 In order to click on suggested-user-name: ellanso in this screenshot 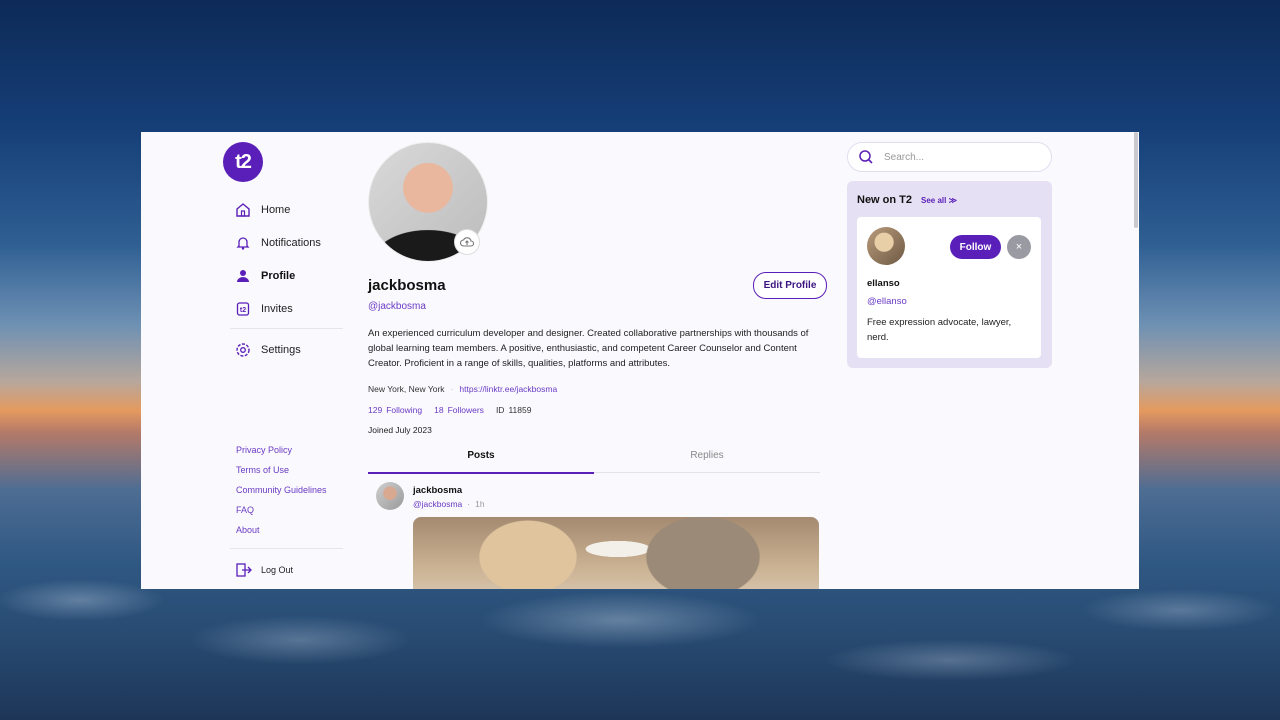, I will do `click(883, 283)`.